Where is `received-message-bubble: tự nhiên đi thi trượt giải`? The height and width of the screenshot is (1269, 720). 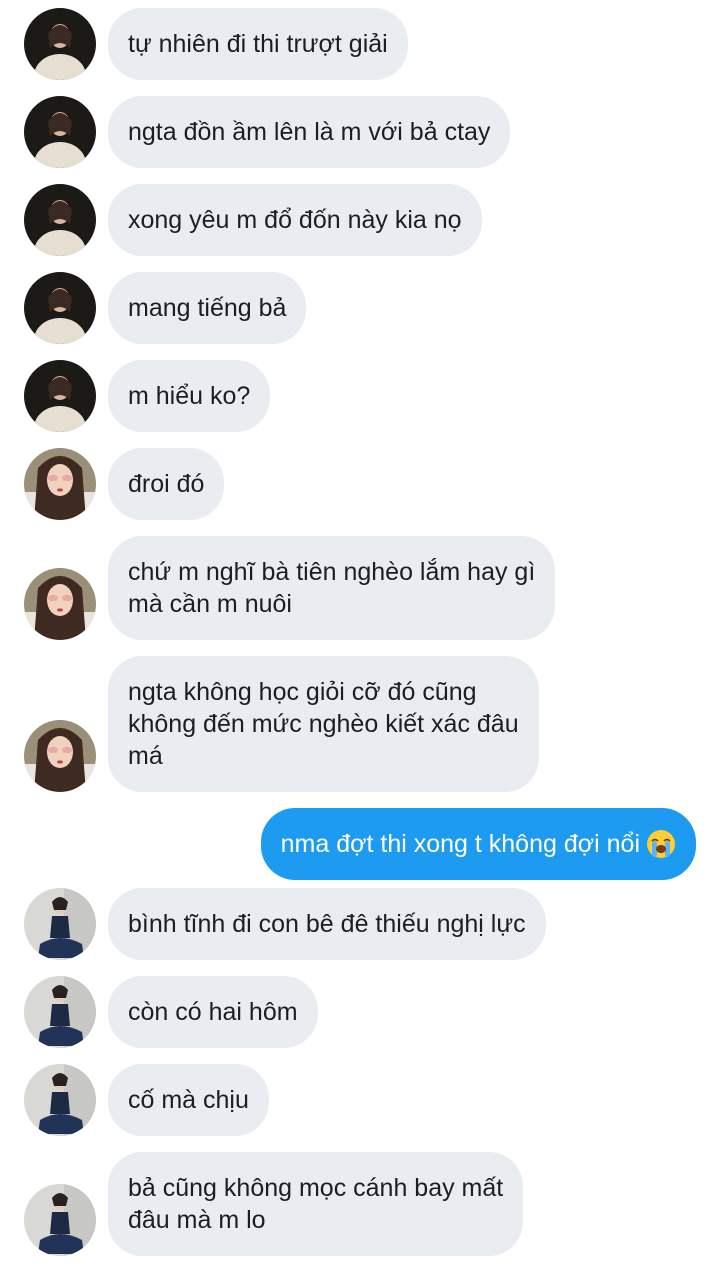 received-message-bubble: tự nhiên đi thi trượt giải is located at coordinates (258, 44).